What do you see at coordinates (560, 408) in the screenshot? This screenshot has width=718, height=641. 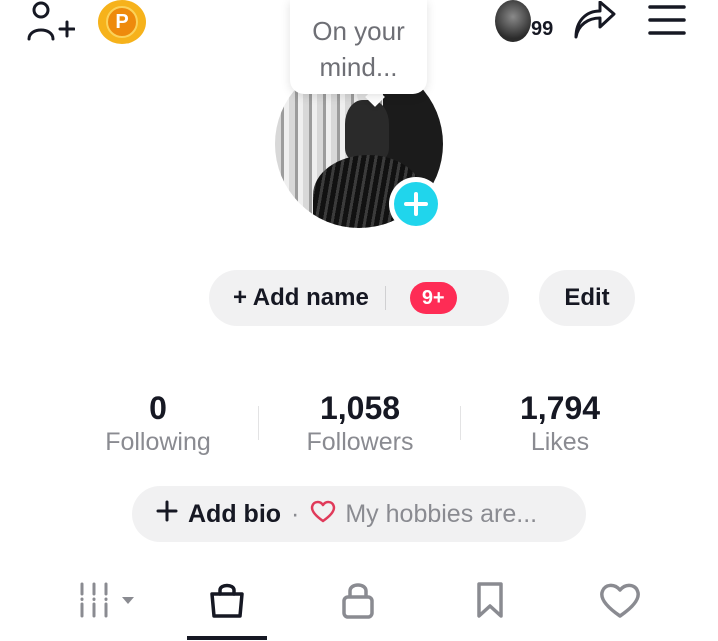 I see `stat-value: 1,794` at bounding box center [560, 408].